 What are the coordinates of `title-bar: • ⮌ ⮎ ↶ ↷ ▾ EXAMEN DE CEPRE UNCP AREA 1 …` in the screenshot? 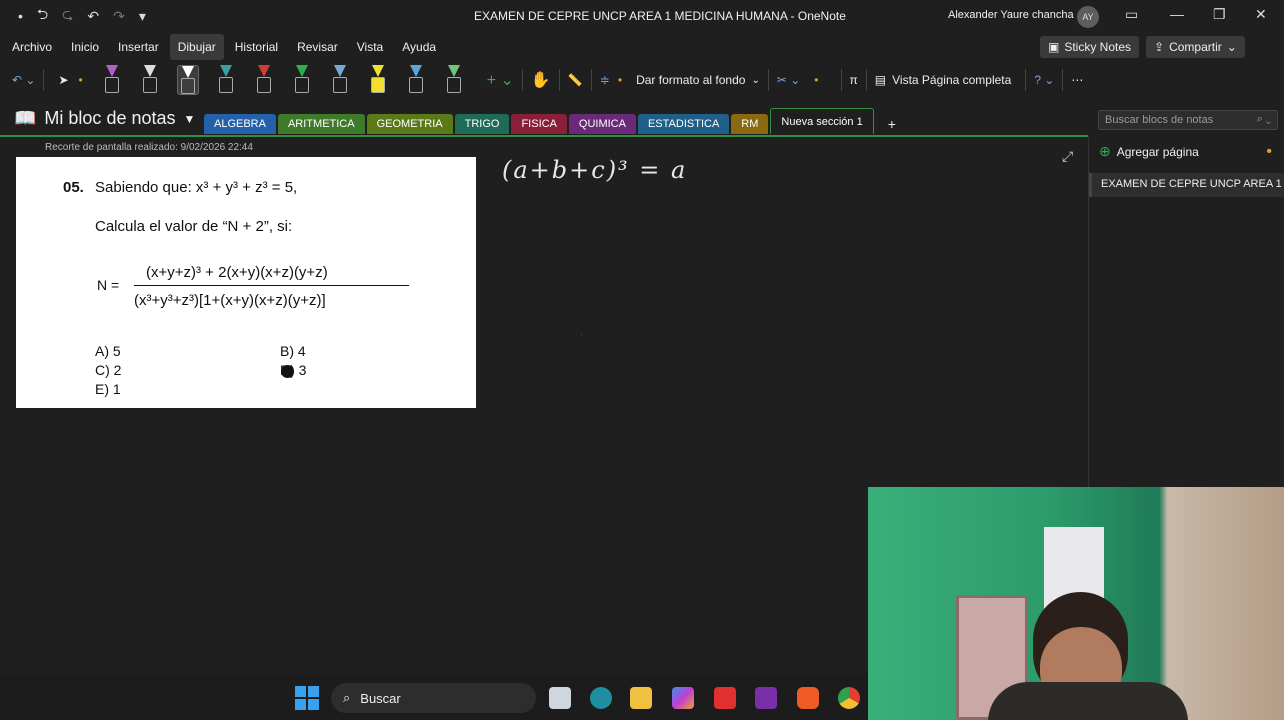 It's located at (642, 16).